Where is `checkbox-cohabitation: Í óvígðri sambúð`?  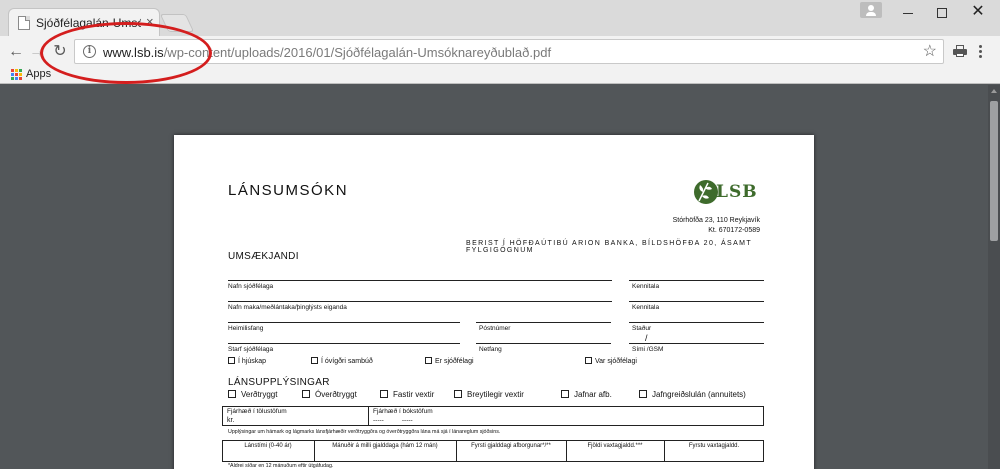 checkbox-cohabitation: Í óvígðri sambúð is located at coordinates (342, 361).